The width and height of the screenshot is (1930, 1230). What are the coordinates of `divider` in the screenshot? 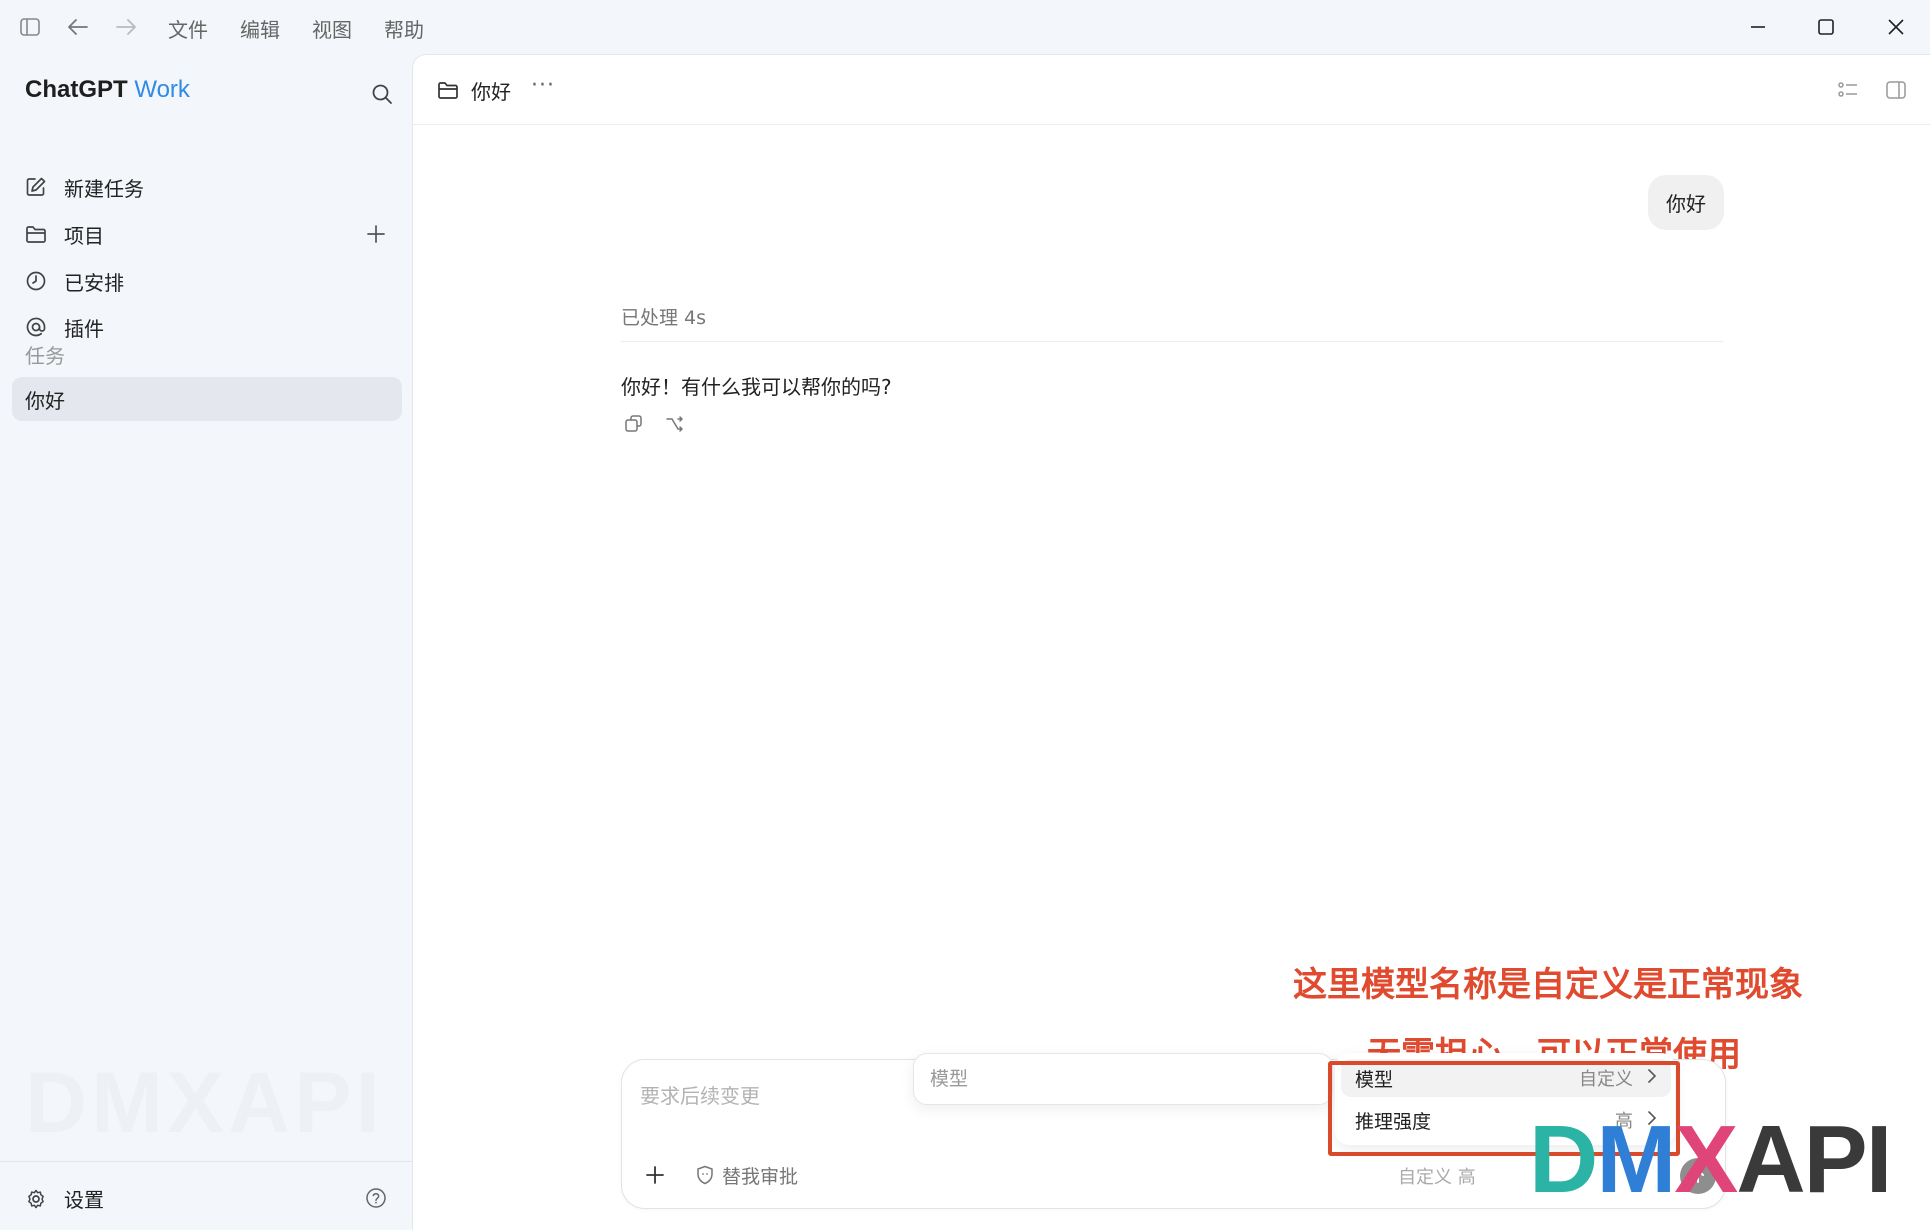 It's located at (1172, 341).